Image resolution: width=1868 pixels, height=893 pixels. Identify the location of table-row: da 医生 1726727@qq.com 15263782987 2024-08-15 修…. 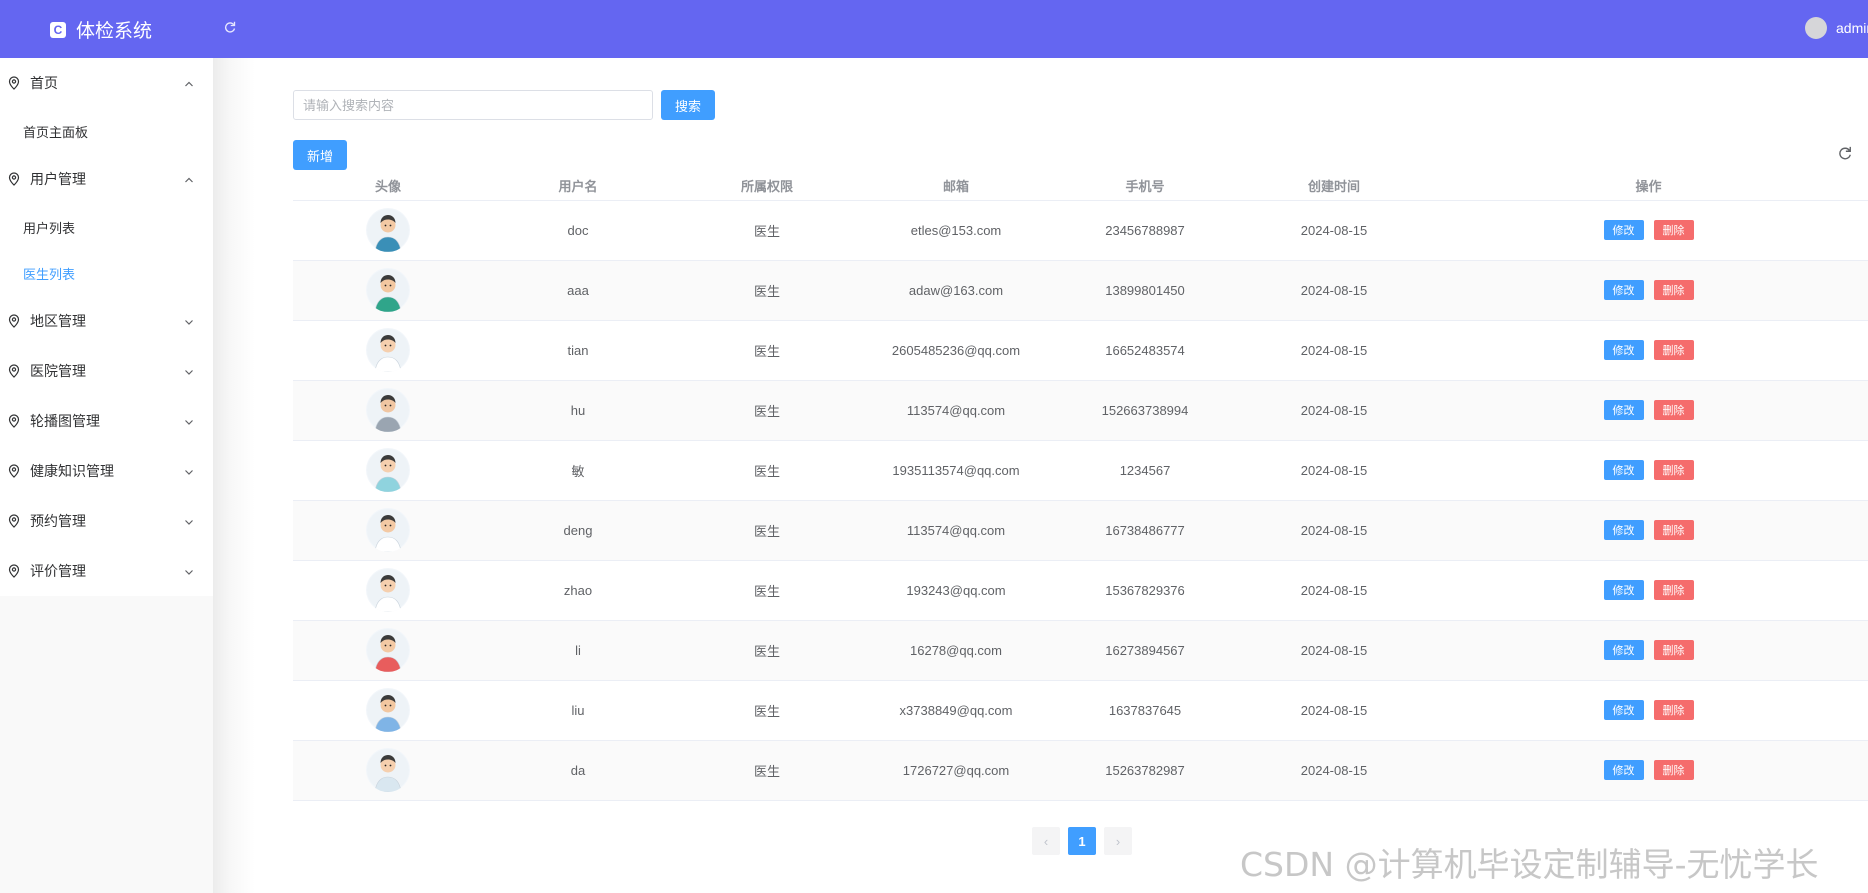
(1080, 770).